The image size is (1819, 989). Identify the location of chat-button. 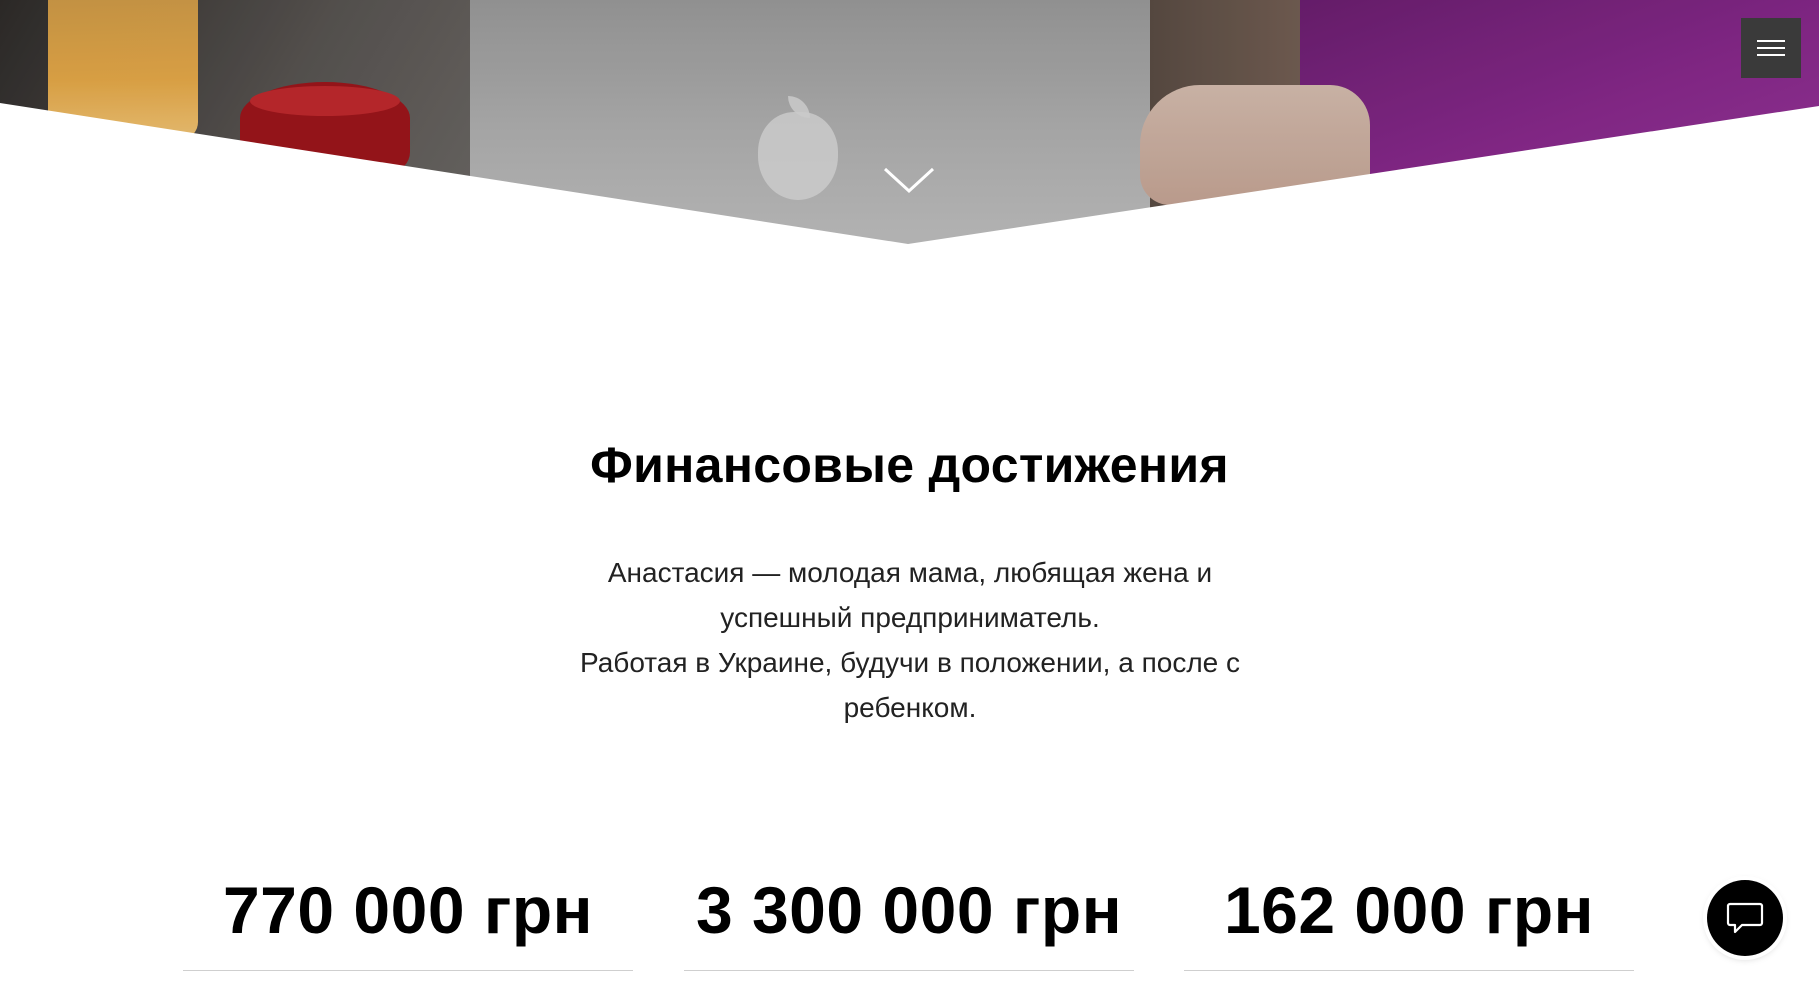
(1745, 918).